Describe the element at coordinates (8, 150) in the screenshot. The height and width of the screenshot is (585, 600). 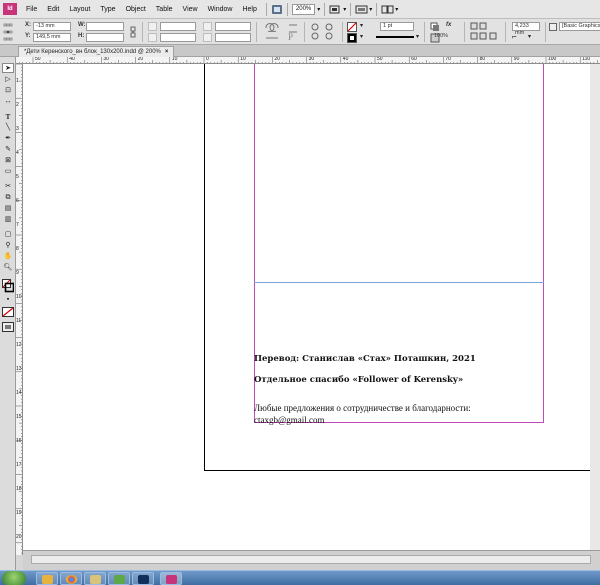
I see `pencil-tool-icon: ✎` at that location.